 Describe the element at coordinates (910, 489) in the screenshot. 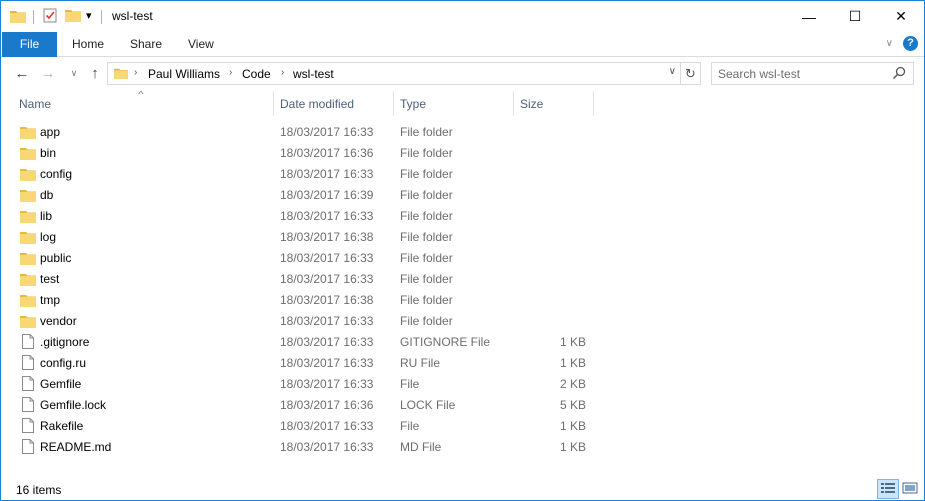

I see `large-icons-view-button` at that location.